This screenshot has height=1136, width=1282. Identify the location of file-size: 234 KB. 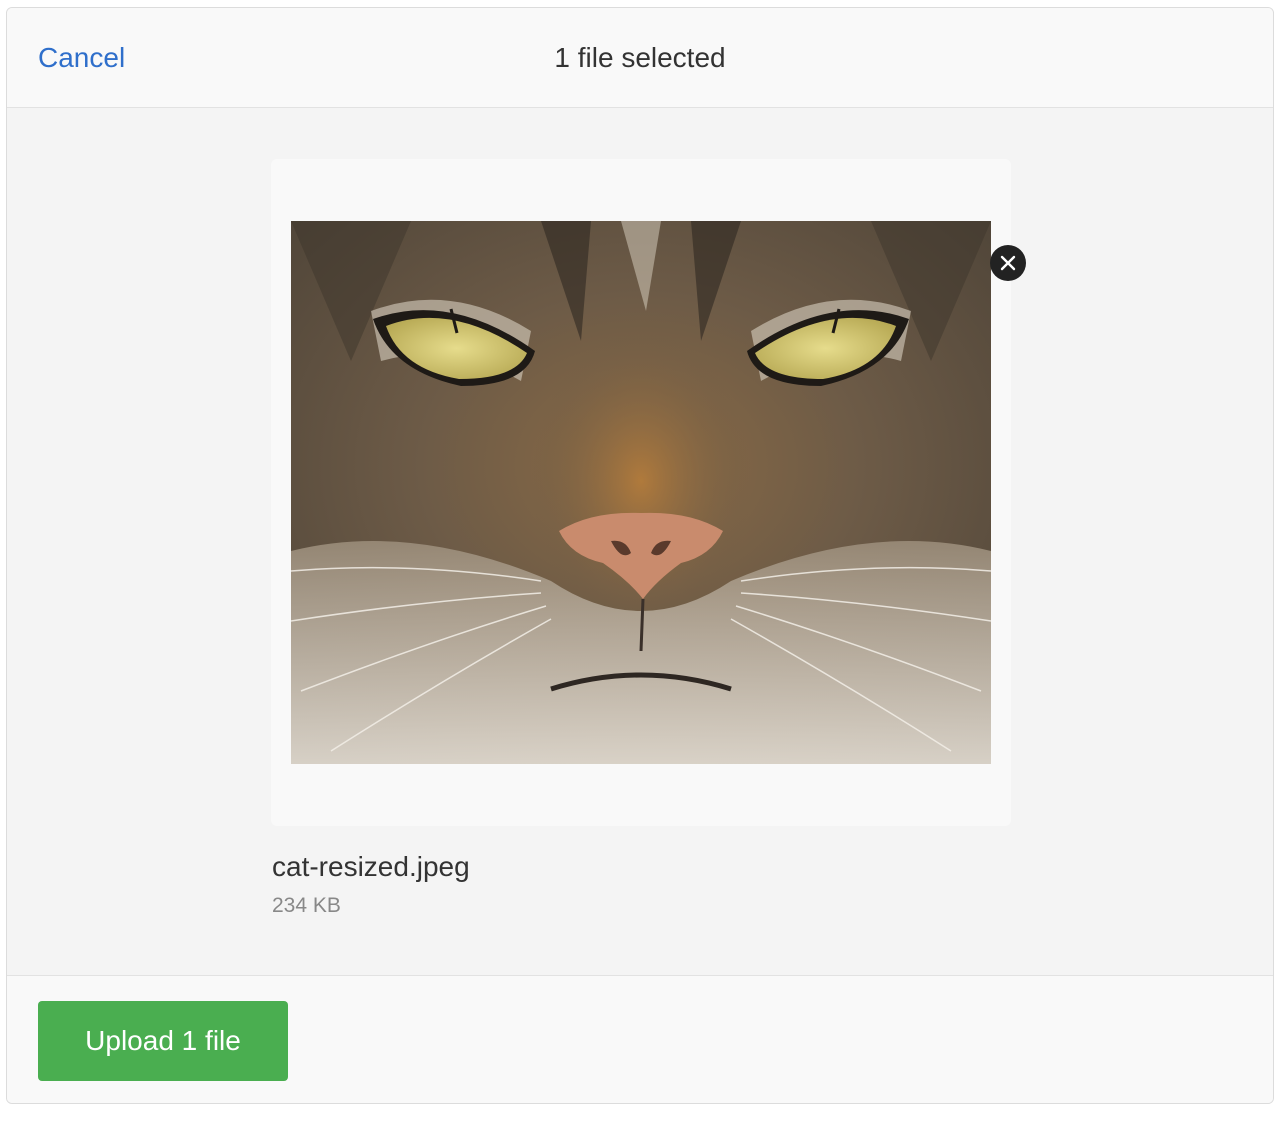
(306, 905).